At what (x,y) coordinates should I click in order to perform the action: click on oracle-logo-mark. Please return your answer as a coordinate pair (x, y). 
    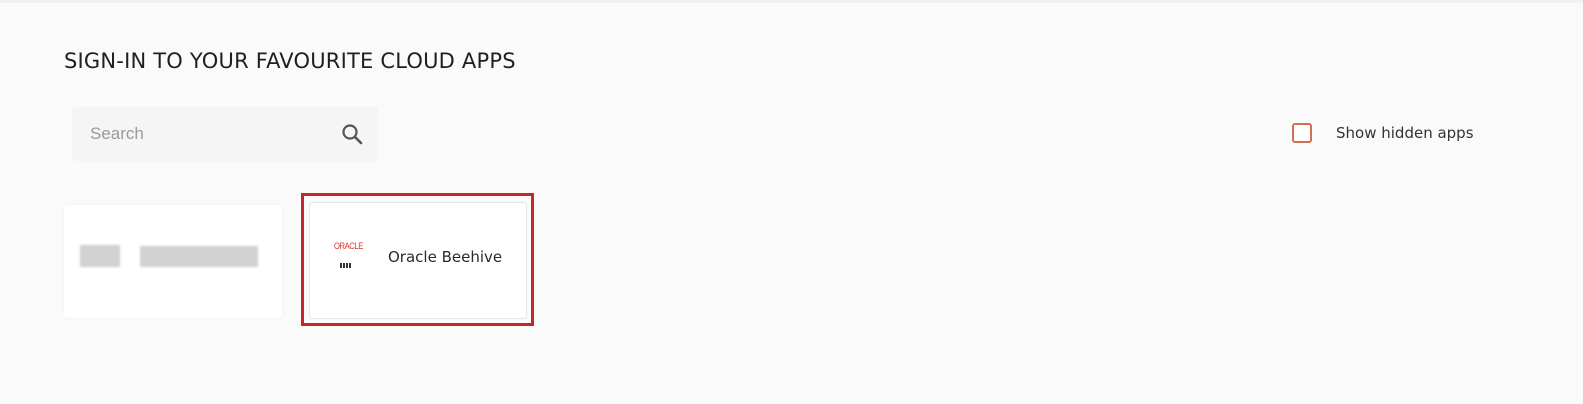
    Looking at the image, I should click on (346, 265).